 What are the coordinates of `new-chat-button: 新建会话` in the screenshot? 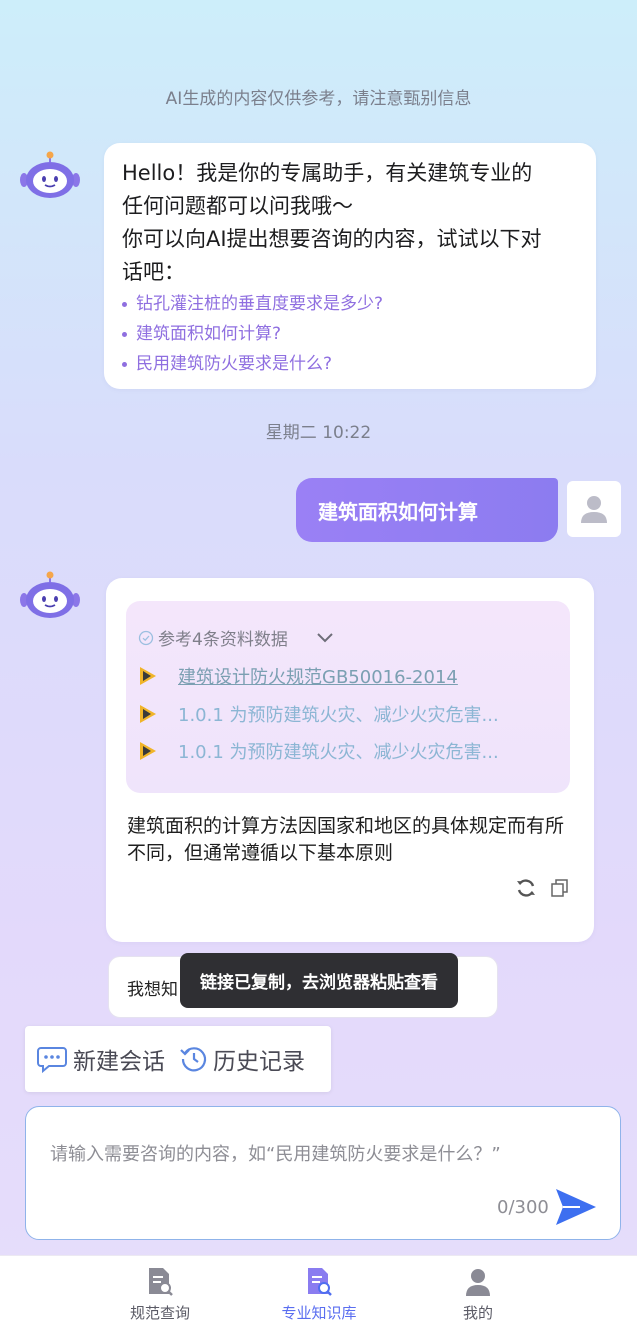 It's located at (101, 1059).